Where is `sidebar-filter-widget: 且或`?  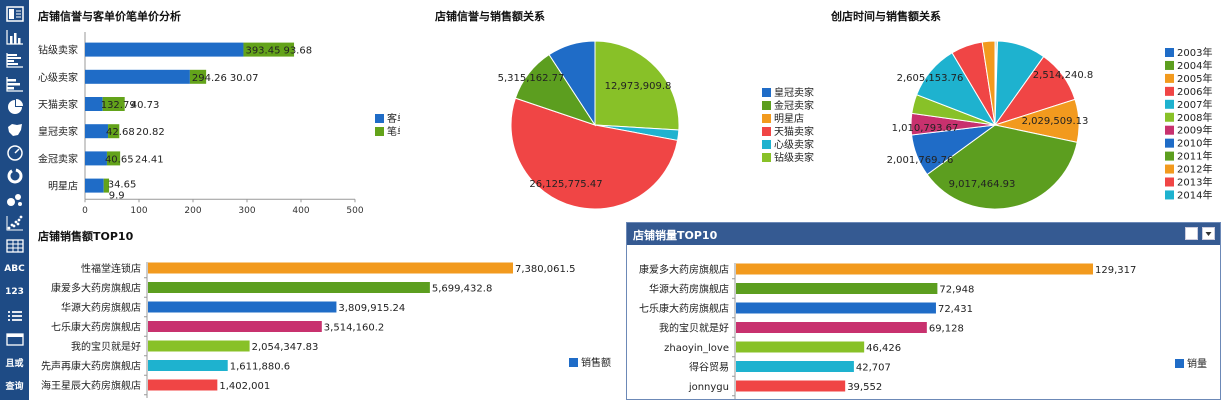 sidebar-filter-widget: 且或 is located at coordinates (14, 362).